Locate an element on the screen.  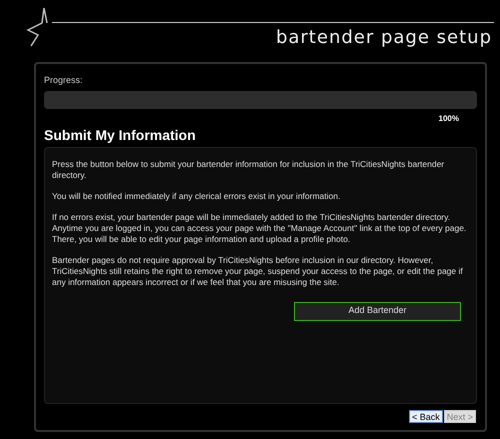
info-paragraph: Bartender pages do not require approval by TriCitiesNights before inclusion in our directory. However, TriCitiesNights still retains the right to remove your page, suspend your access to the page, or edit the page if any information appears incorrect or if we feel that you are misusing the site. is located at coordinates (258, 271).